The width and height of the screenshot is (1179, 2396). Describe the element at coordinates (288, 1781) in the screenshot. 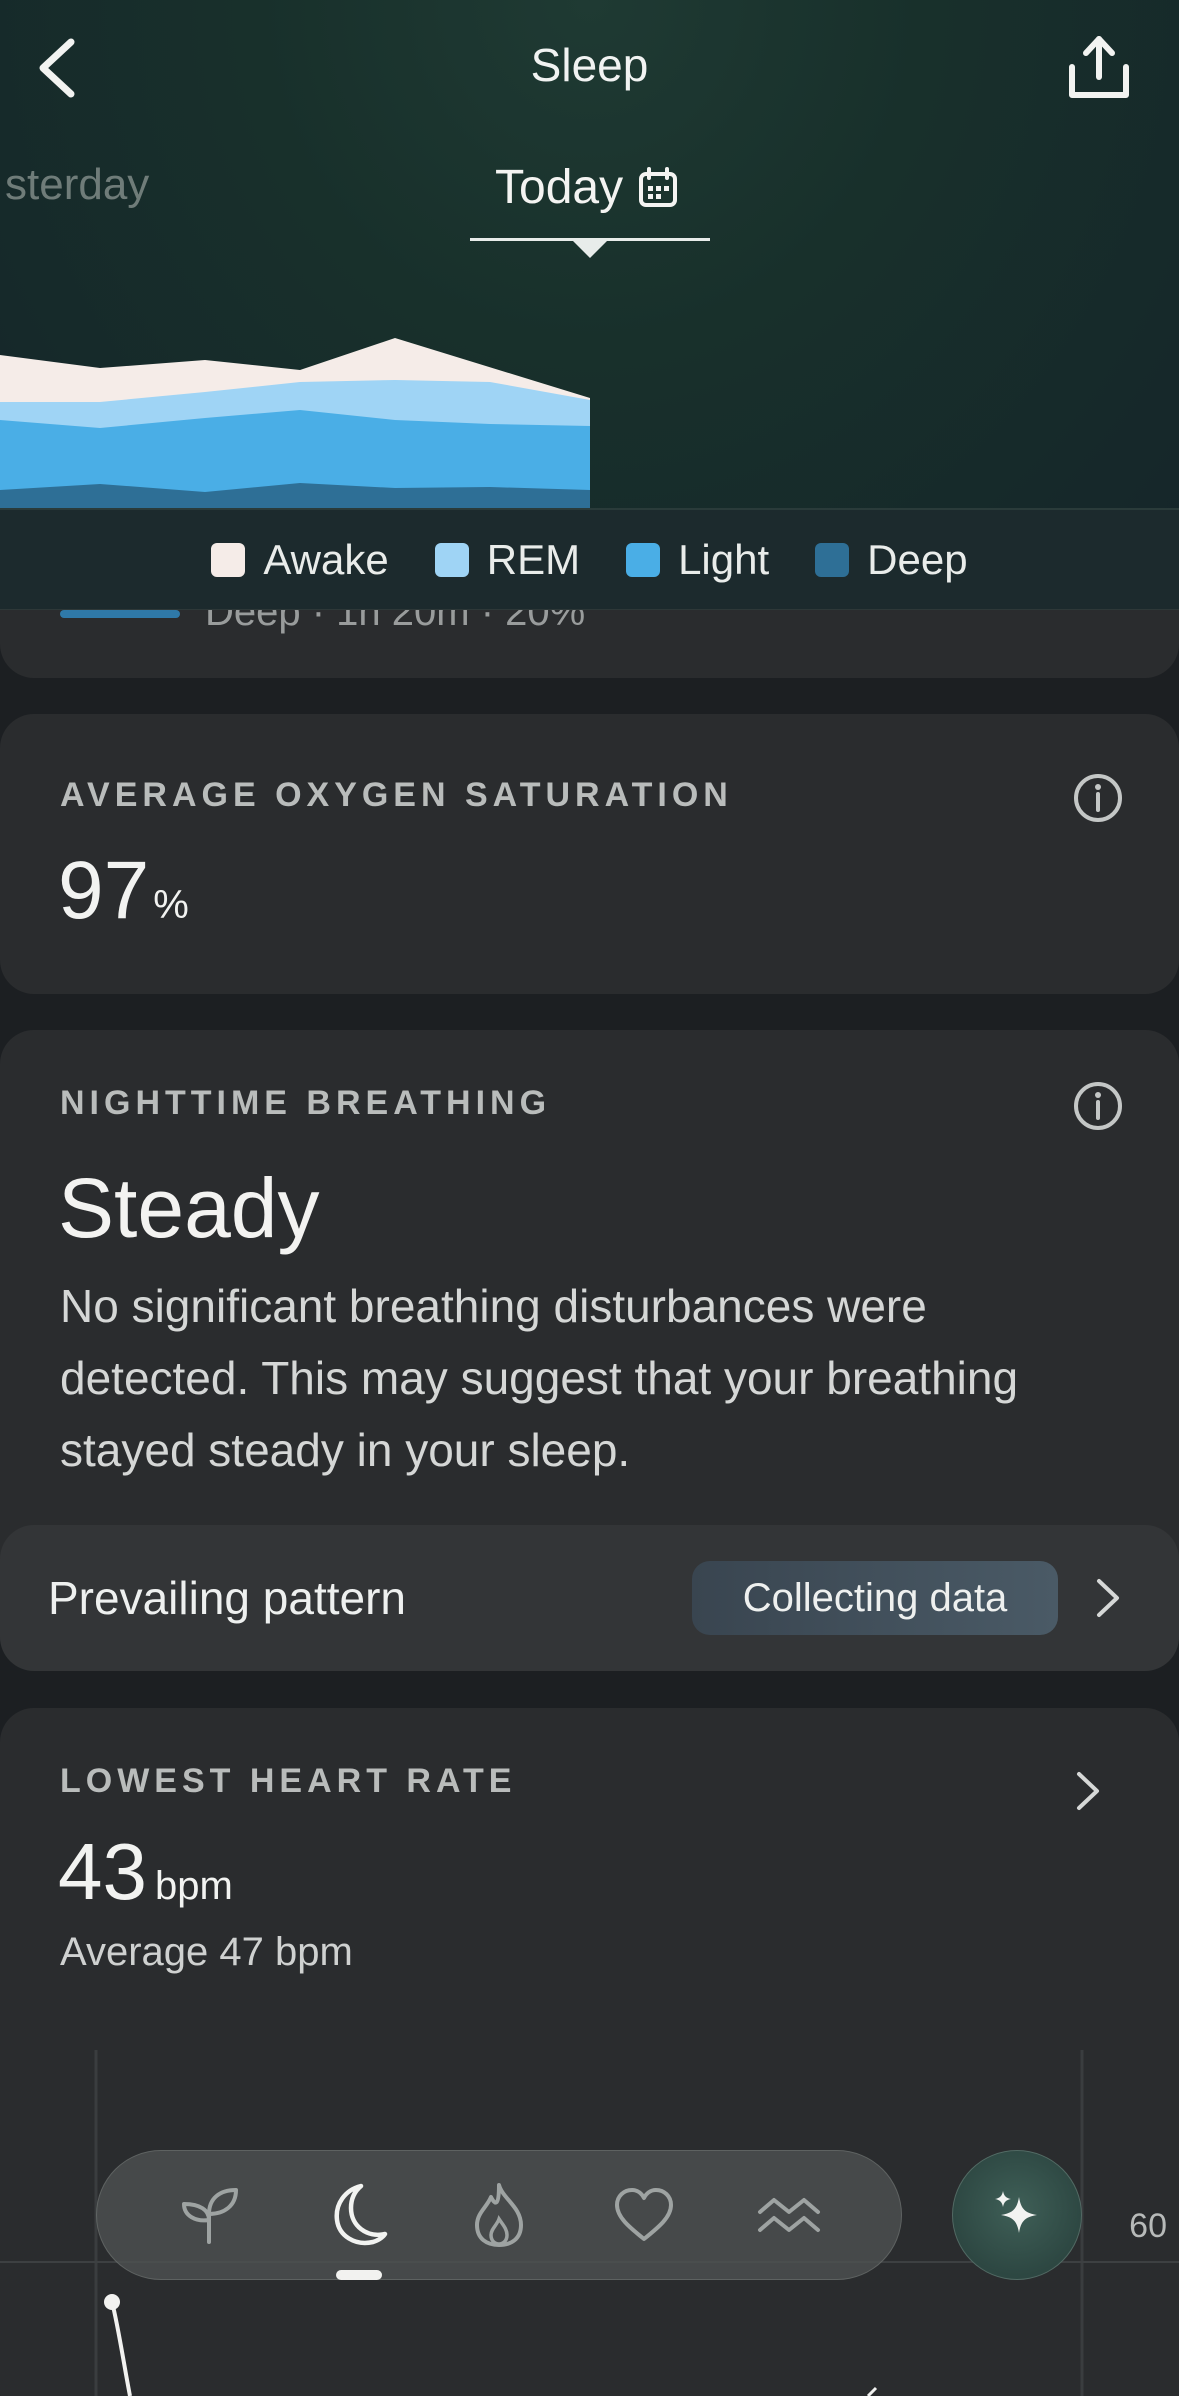

I see `heart-card-title: LOWEST HEART RATE` at that location.